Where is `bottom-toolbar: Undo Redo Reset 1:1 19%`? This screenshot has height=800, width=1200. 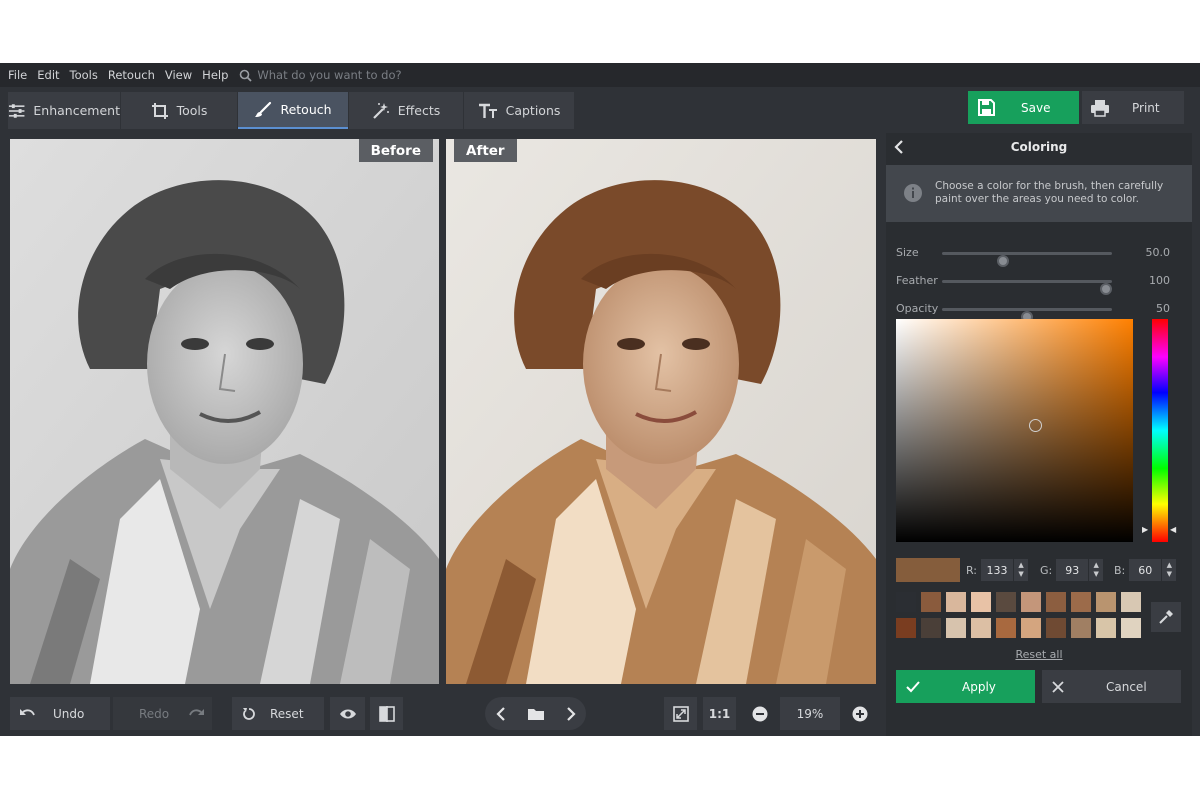
bottom-toolbar: Undo Redo Reset 1:1 19% is located at coordinates (442, 714).